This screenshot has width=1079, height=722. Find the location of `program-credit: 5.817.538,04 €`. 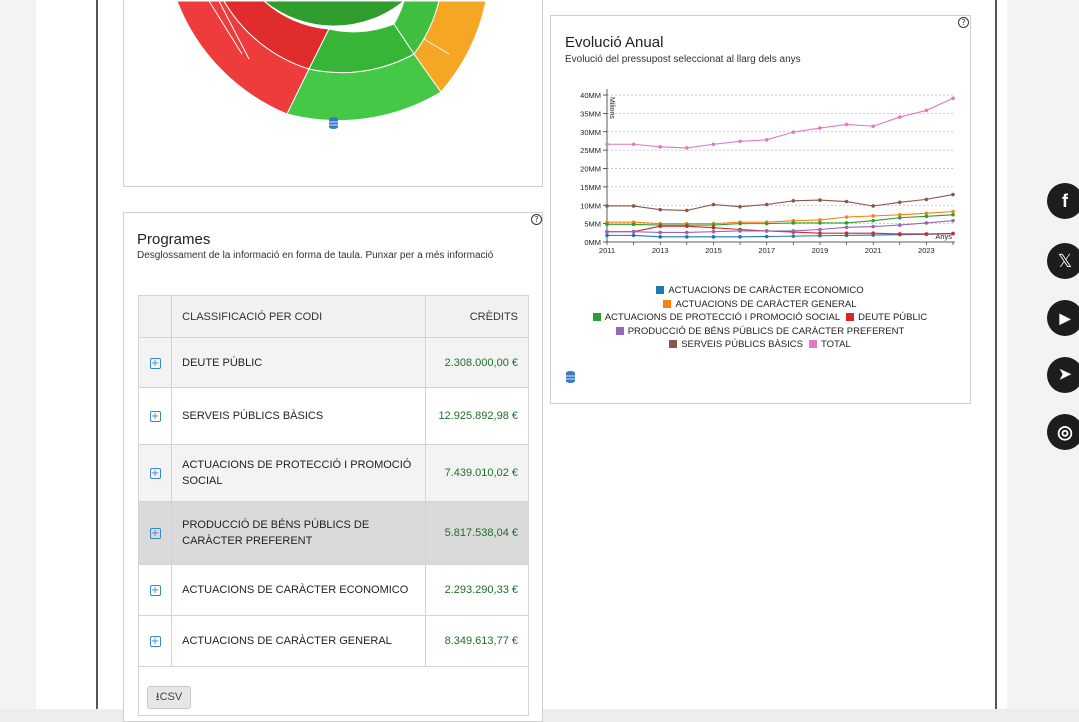

program-credit: 5.817.538,04 € is located at coordinates (477, 533).